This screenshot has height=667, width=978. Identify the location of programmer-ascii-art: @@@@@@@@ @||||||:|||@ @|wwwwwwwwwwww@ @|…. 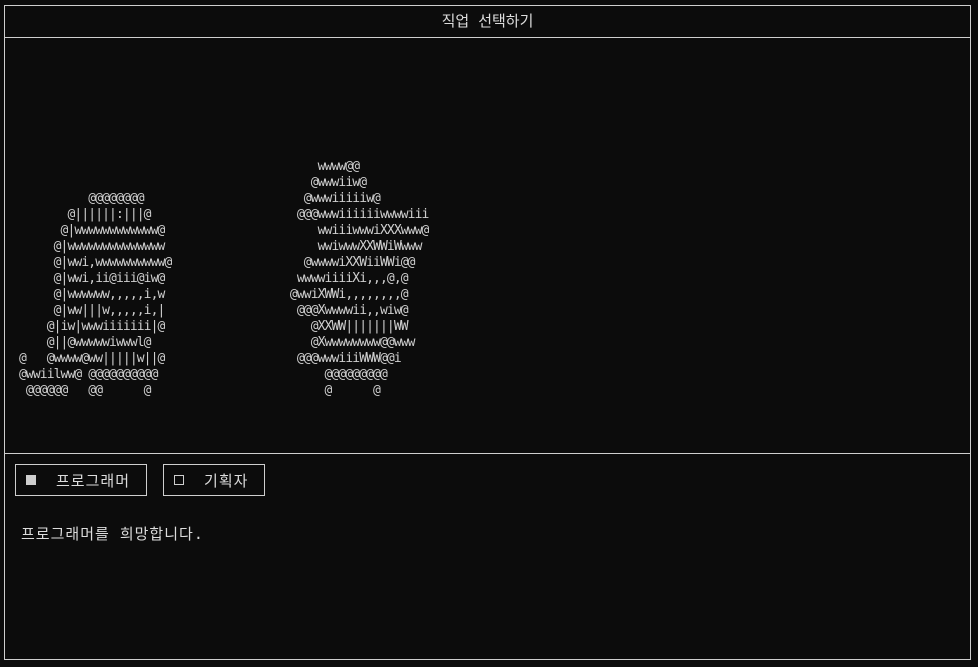
(95, 294).